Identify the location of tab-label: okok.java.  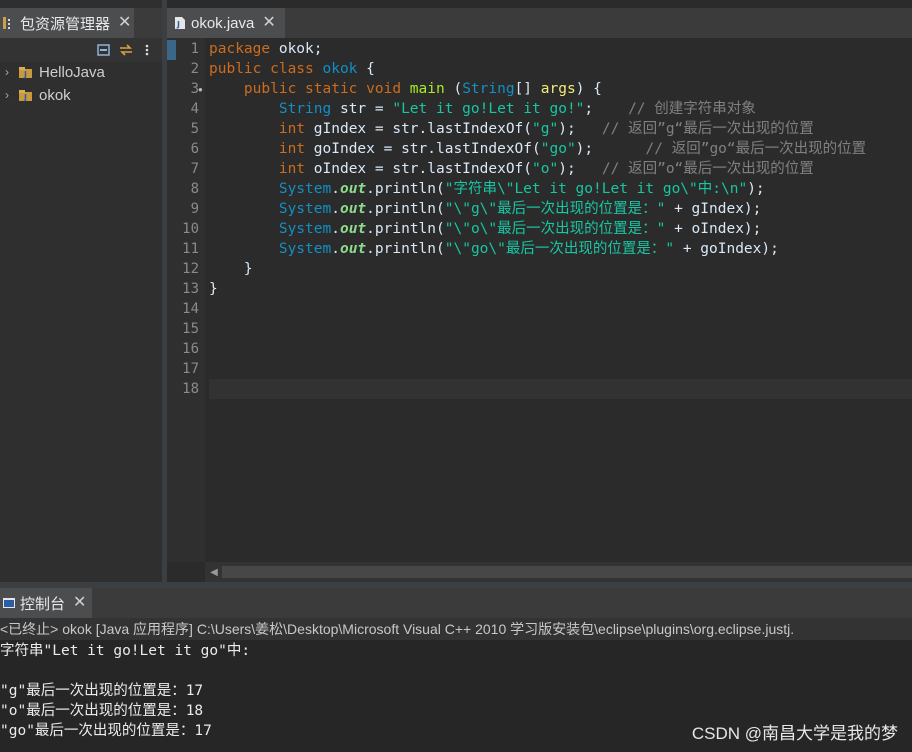
(223, 23).